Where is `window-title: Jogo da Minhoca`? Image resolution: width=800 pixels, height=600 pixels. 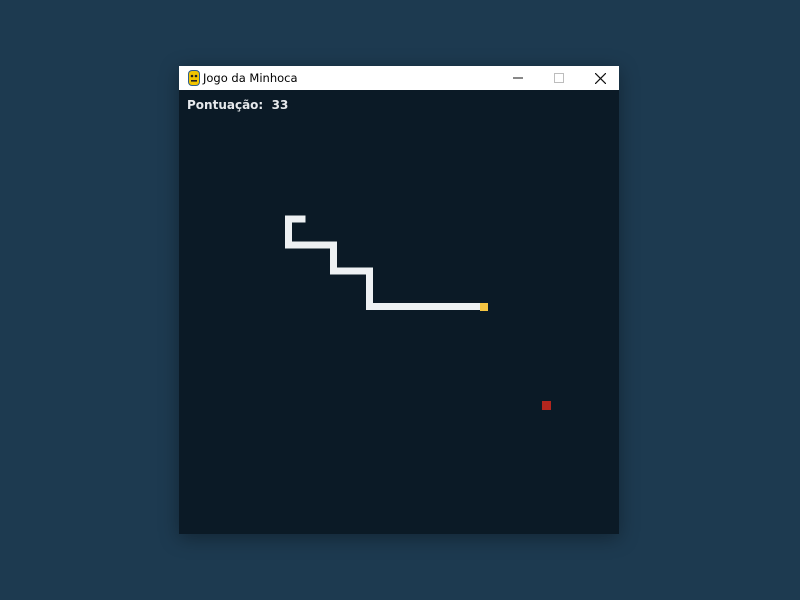 window-title: Jogo da Minhoca is located at coordinates (250, 78).